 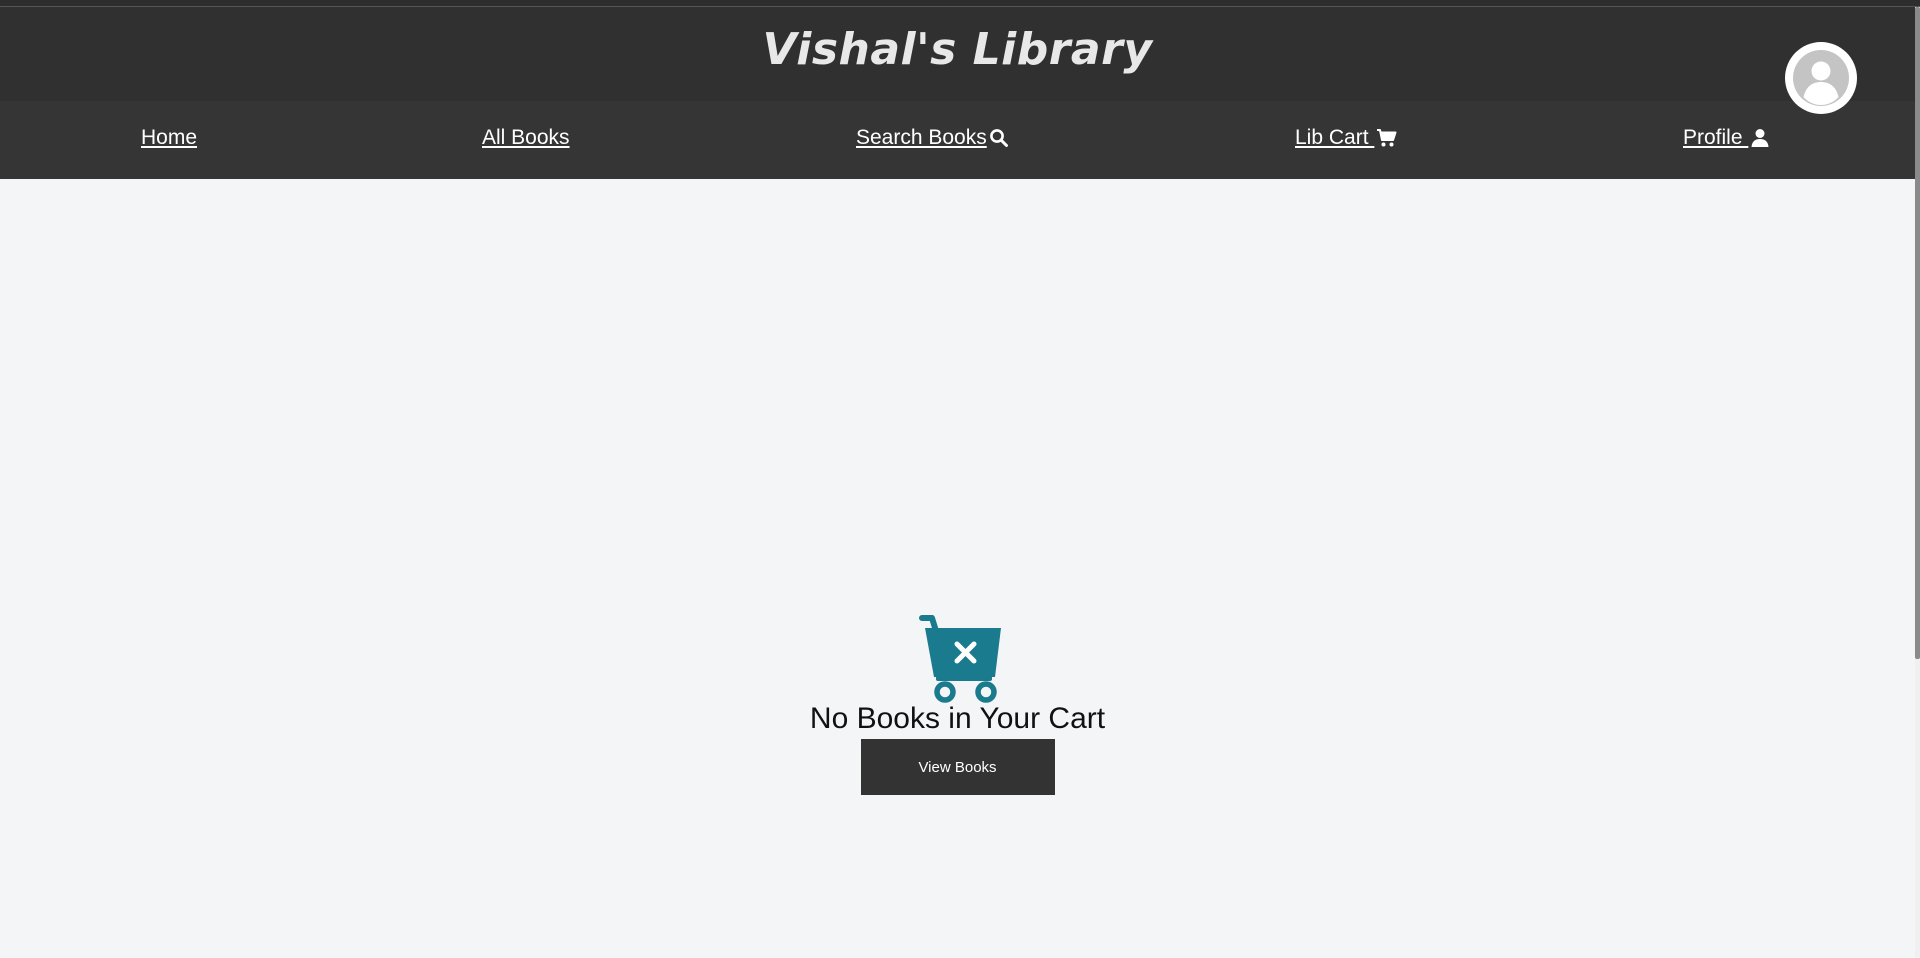 What do you see at coordinates (1917, 333) in the screenshot?
I see `scrollbar-thumb` at bounding box center [1917, 333].